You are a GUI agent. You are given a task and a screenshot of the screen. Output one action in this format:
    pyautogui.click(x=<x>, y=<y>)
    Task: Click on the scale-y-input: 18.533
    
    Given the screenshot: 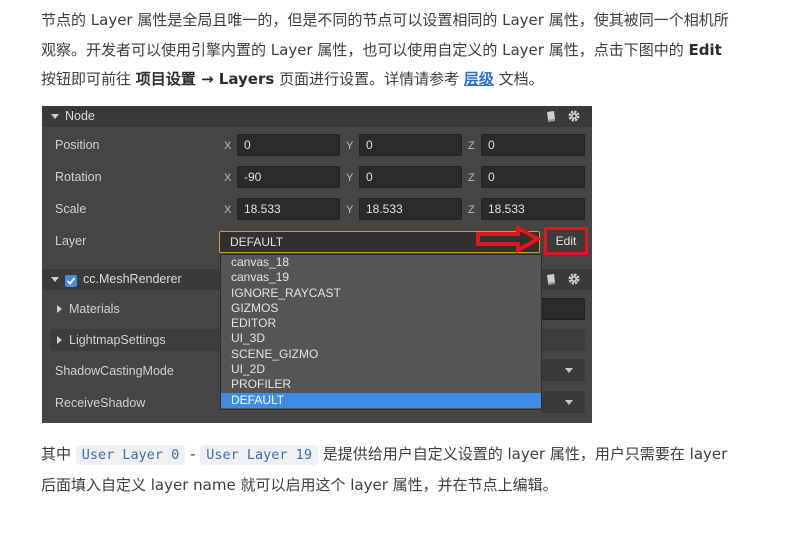 What is the action you would take?
    pyautogui.click(x=410, y=209)
    